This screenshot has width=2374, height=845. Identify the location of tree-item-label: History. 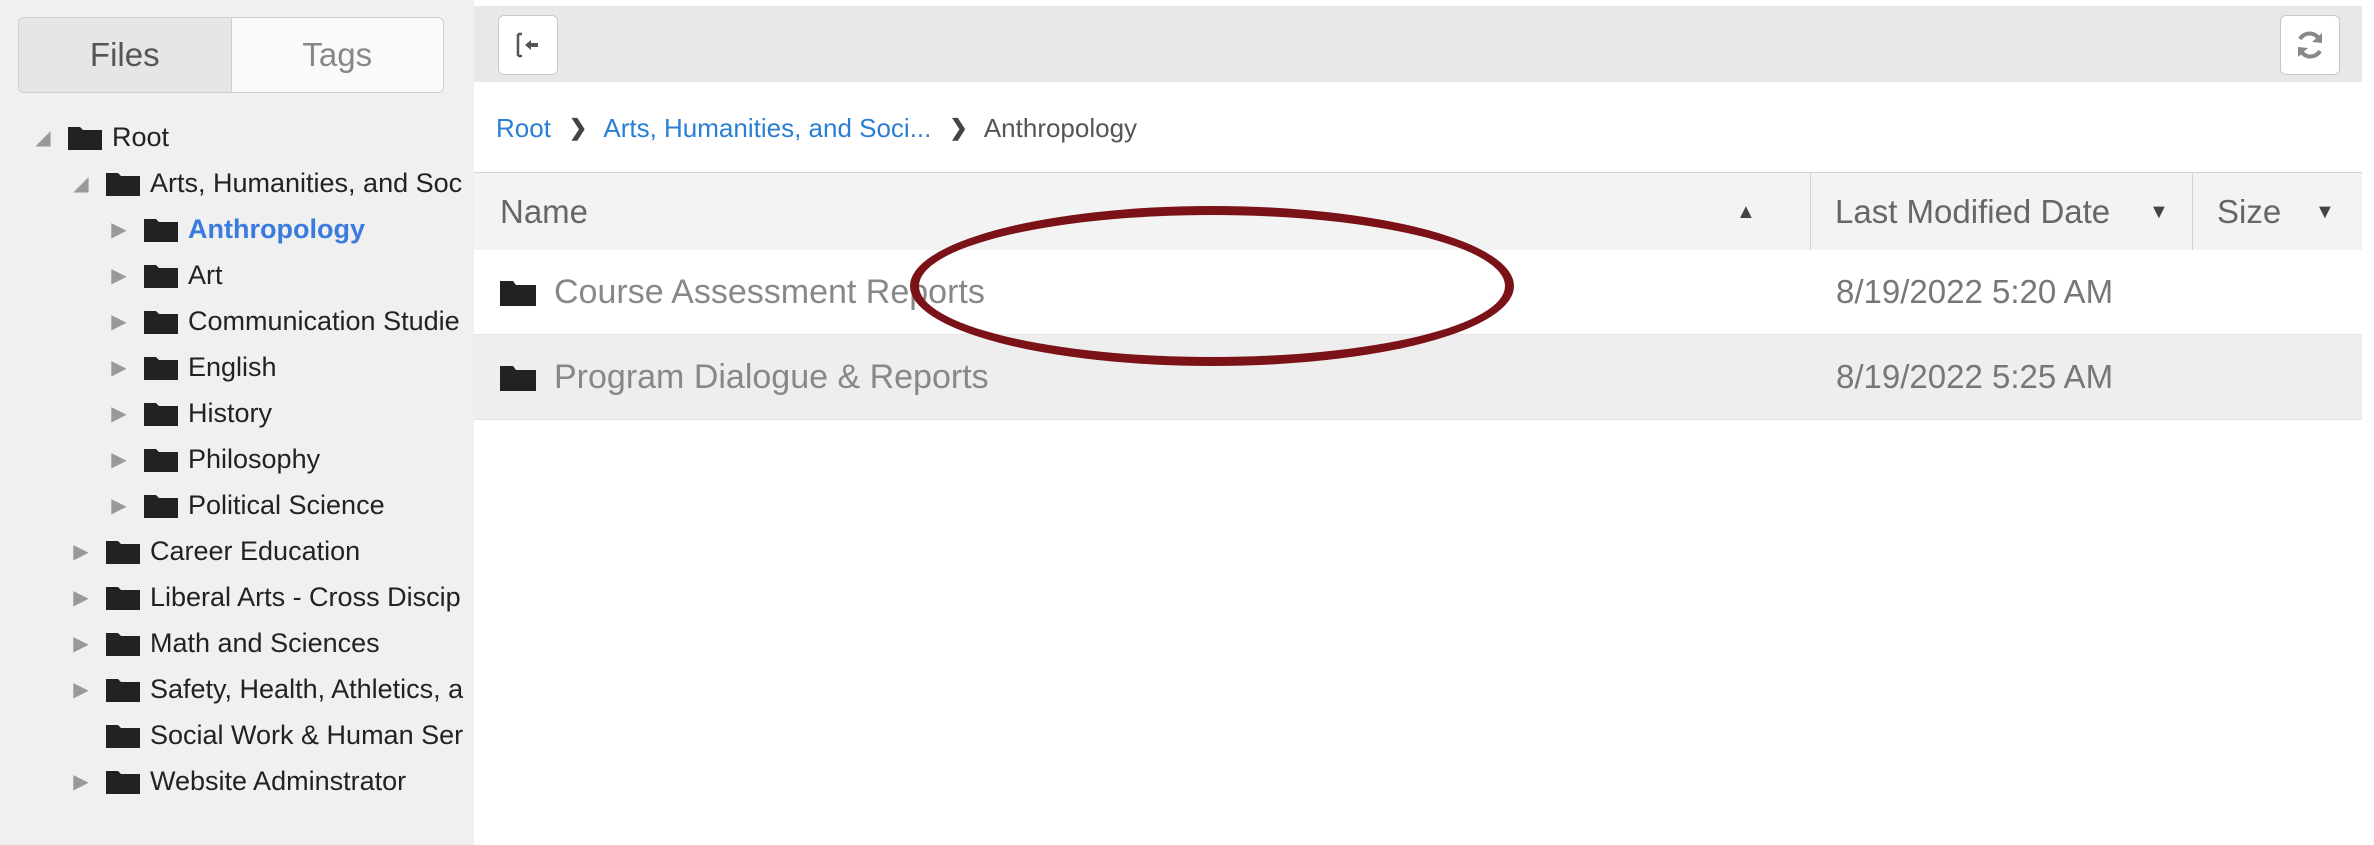
(230, 412).